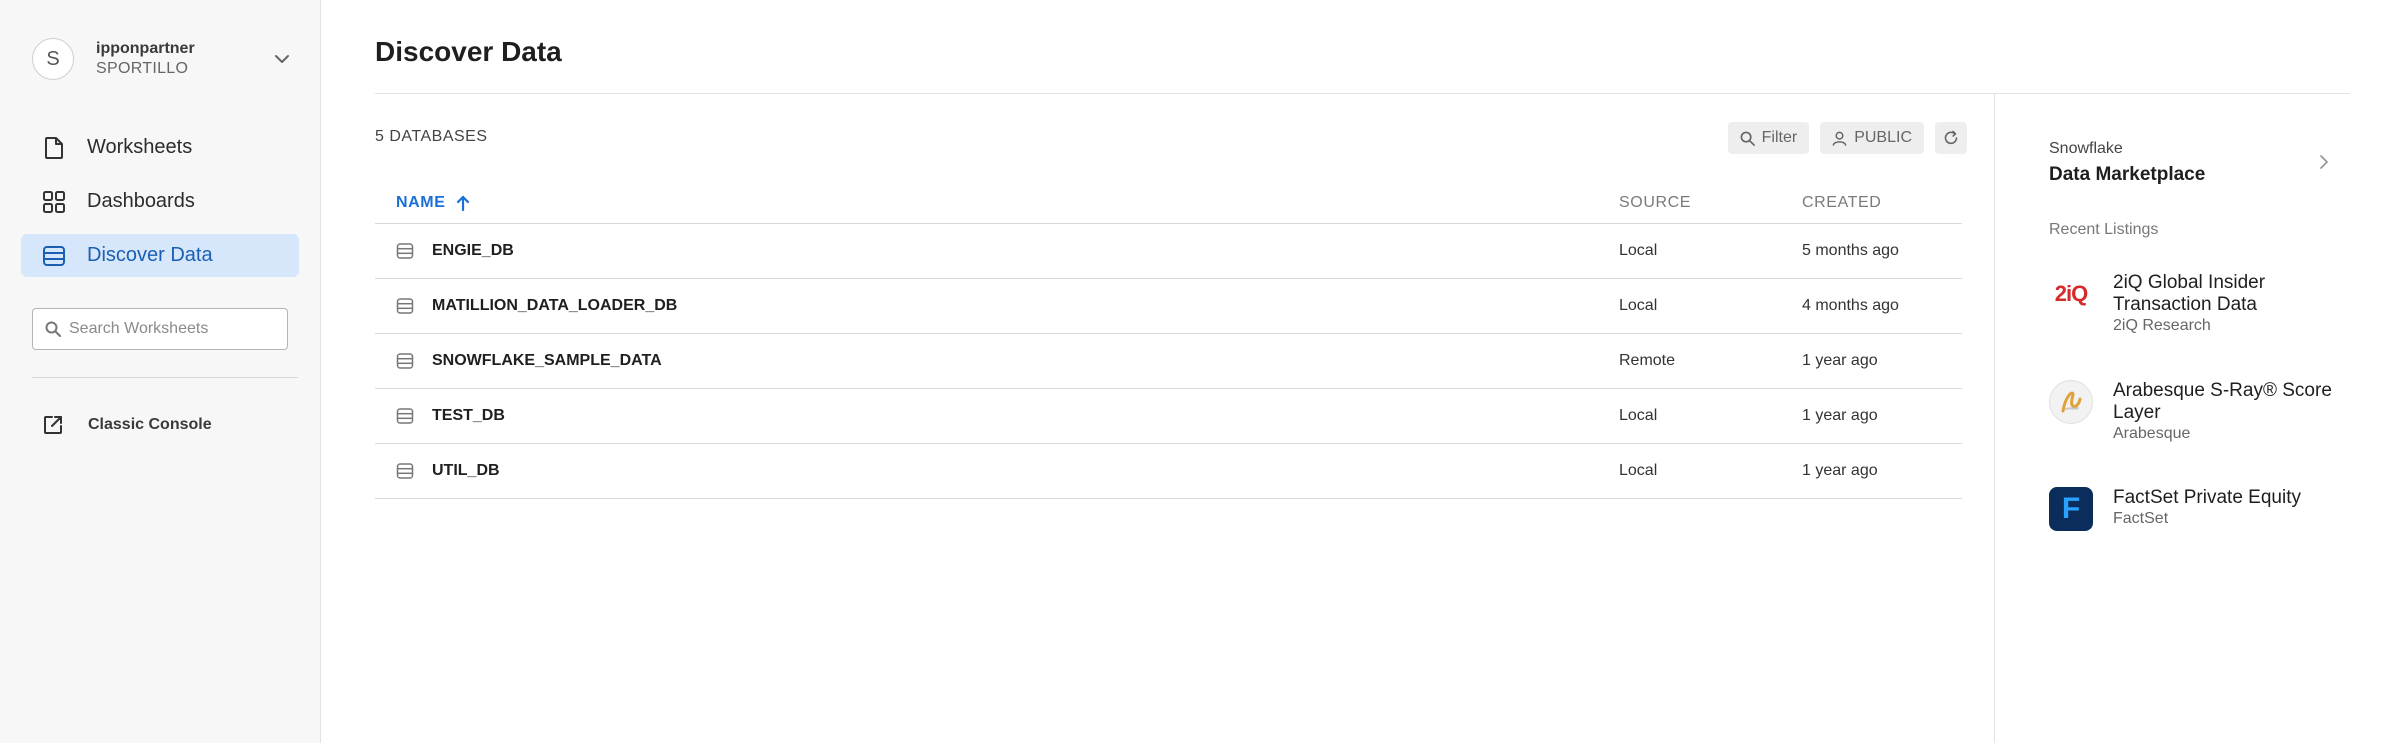 The height and width of the screenshot is (743, 2400). I want to click on column-header-created: CREATED, so click(1882, 203).